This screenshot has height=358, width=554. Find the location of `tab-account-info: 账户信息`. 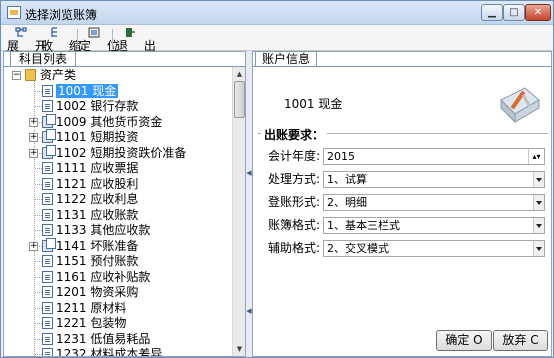

tab-account-info: 账户信息 is located at coordinates (286, 58).